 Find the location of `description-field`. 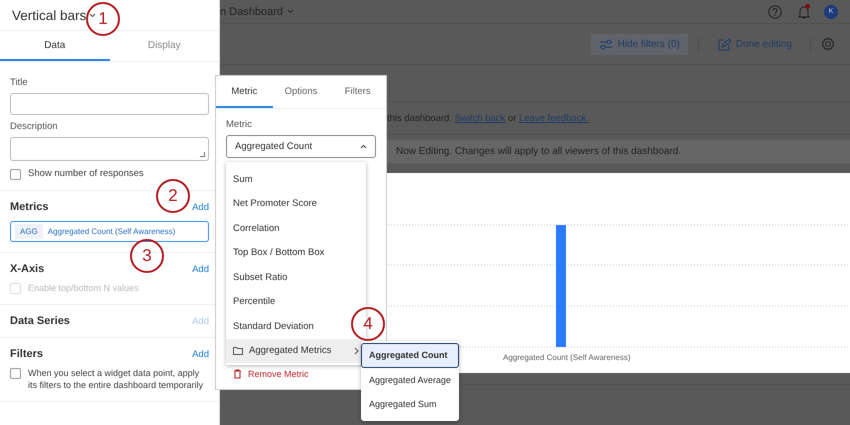

description-field is located at coordinates (109, 149).